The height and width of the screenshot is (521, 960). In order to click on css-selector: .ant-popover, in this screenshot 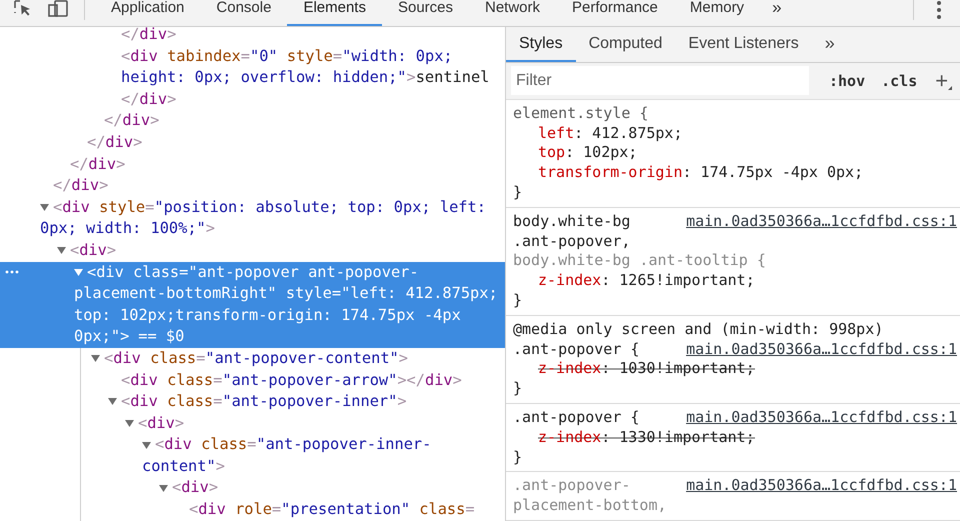, I will do `click(571, 242)`.